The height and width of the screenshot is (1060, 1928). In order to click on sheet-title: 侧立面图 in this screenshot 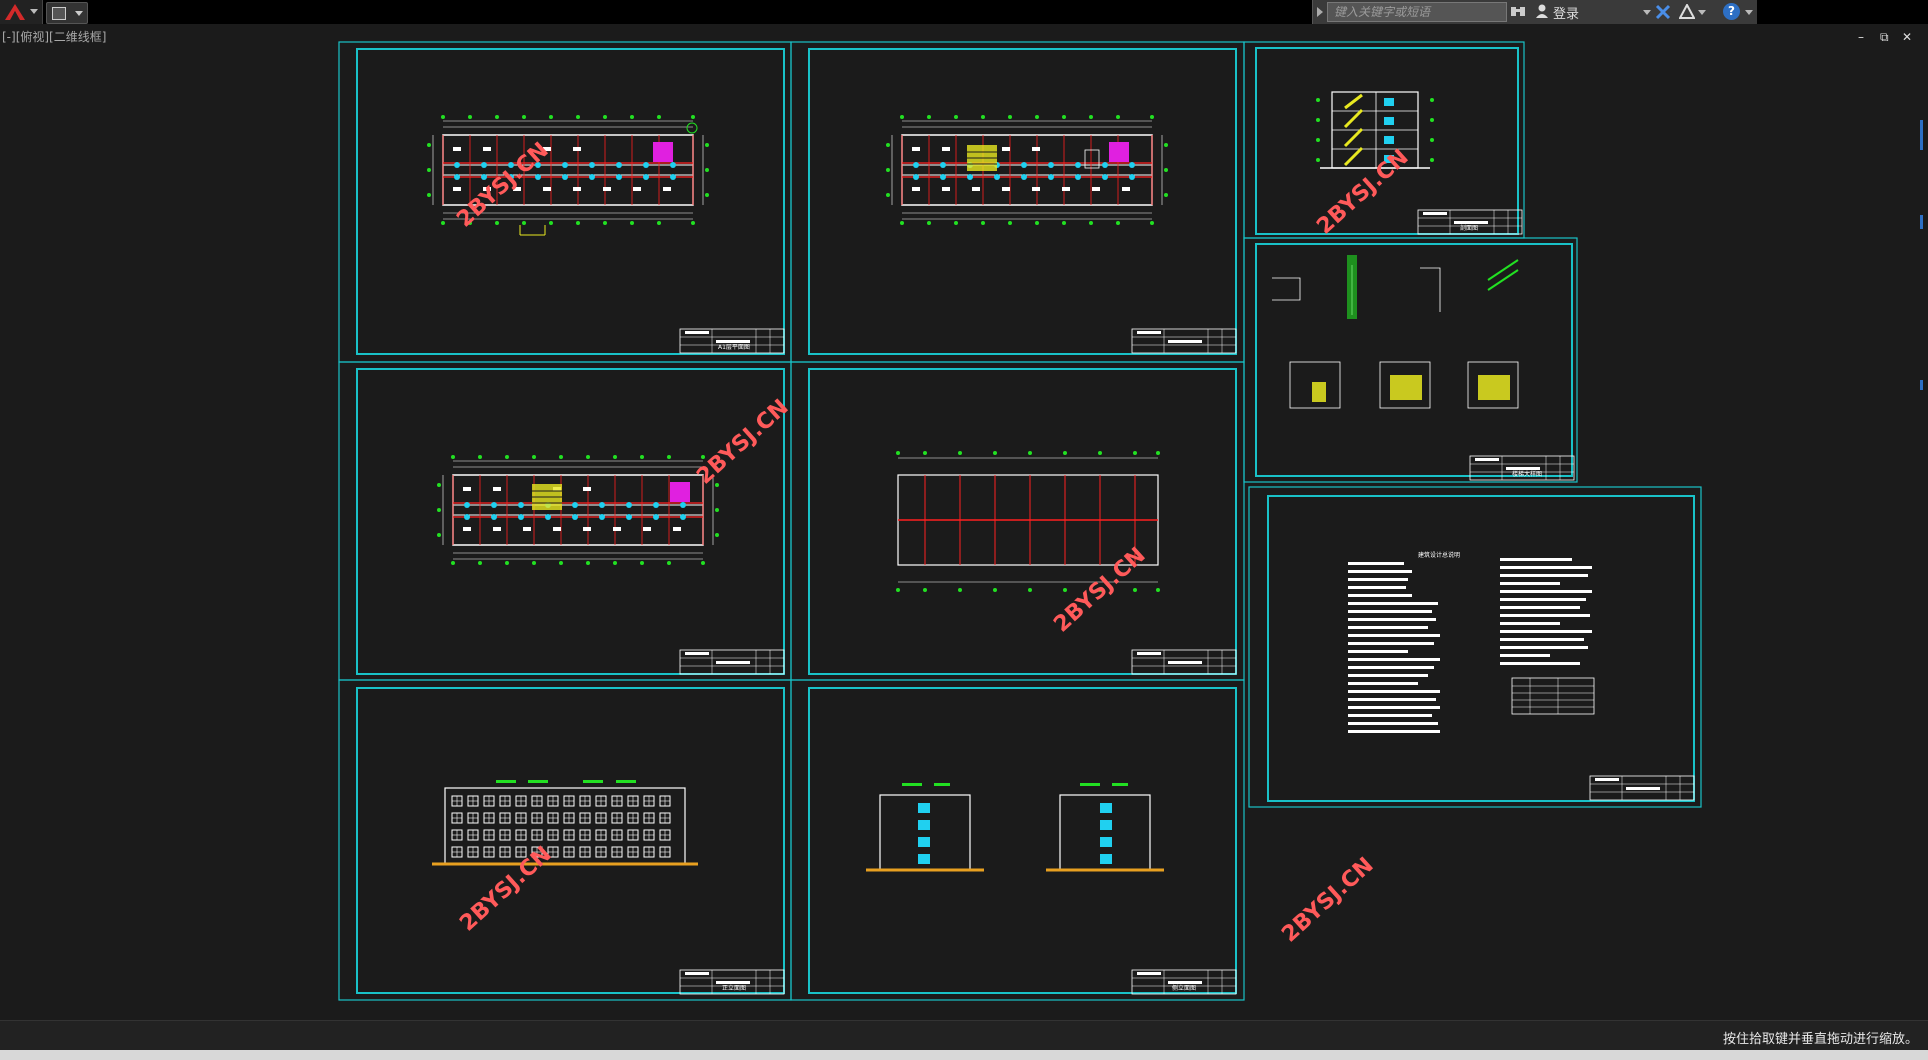, I will do `click(1184, 988)`.